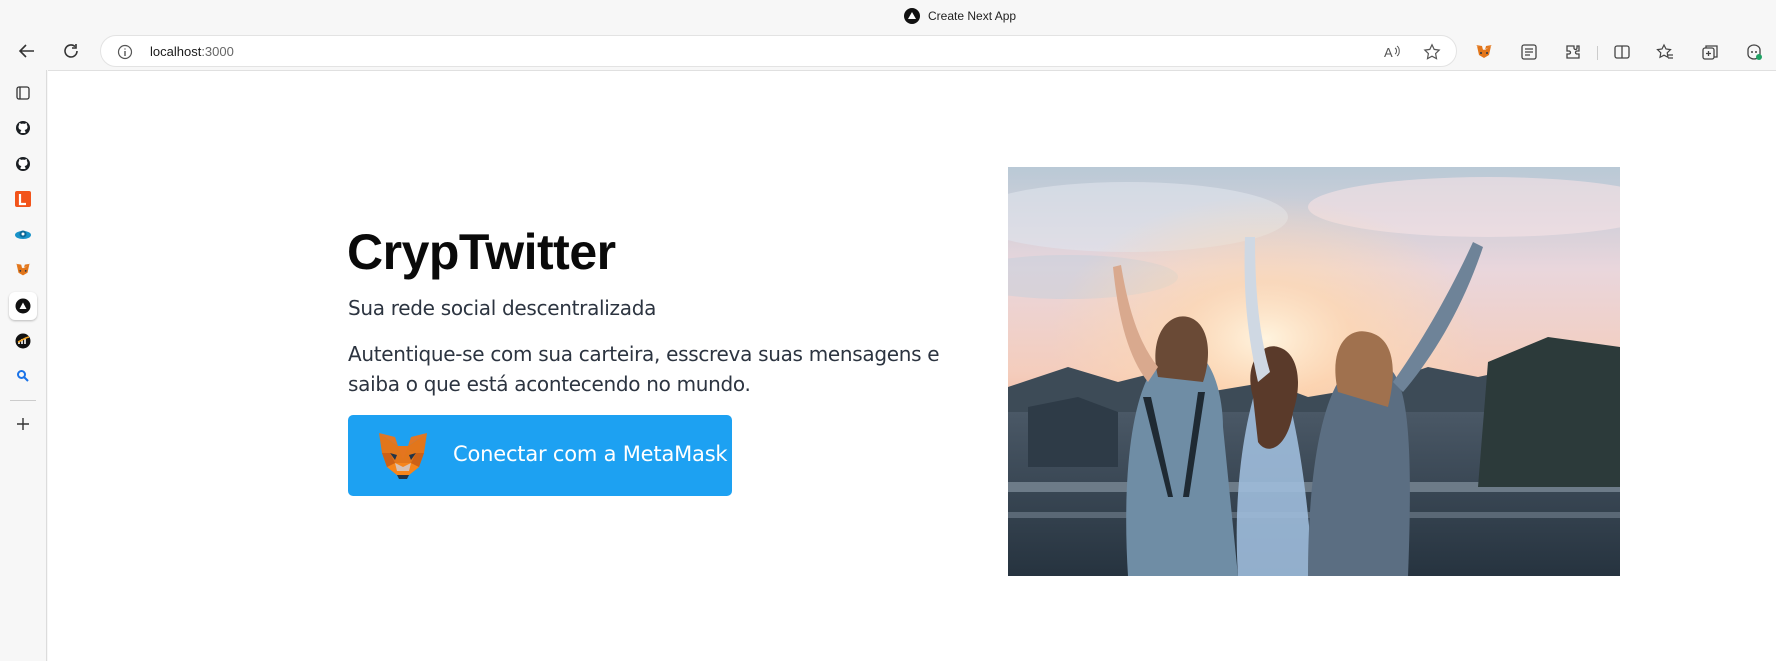 The image size is (1776, 661). What do you see at coordinates (176, 51) in the screenshot?
I see `url-host: localhost` at bounding box center [176, 51].